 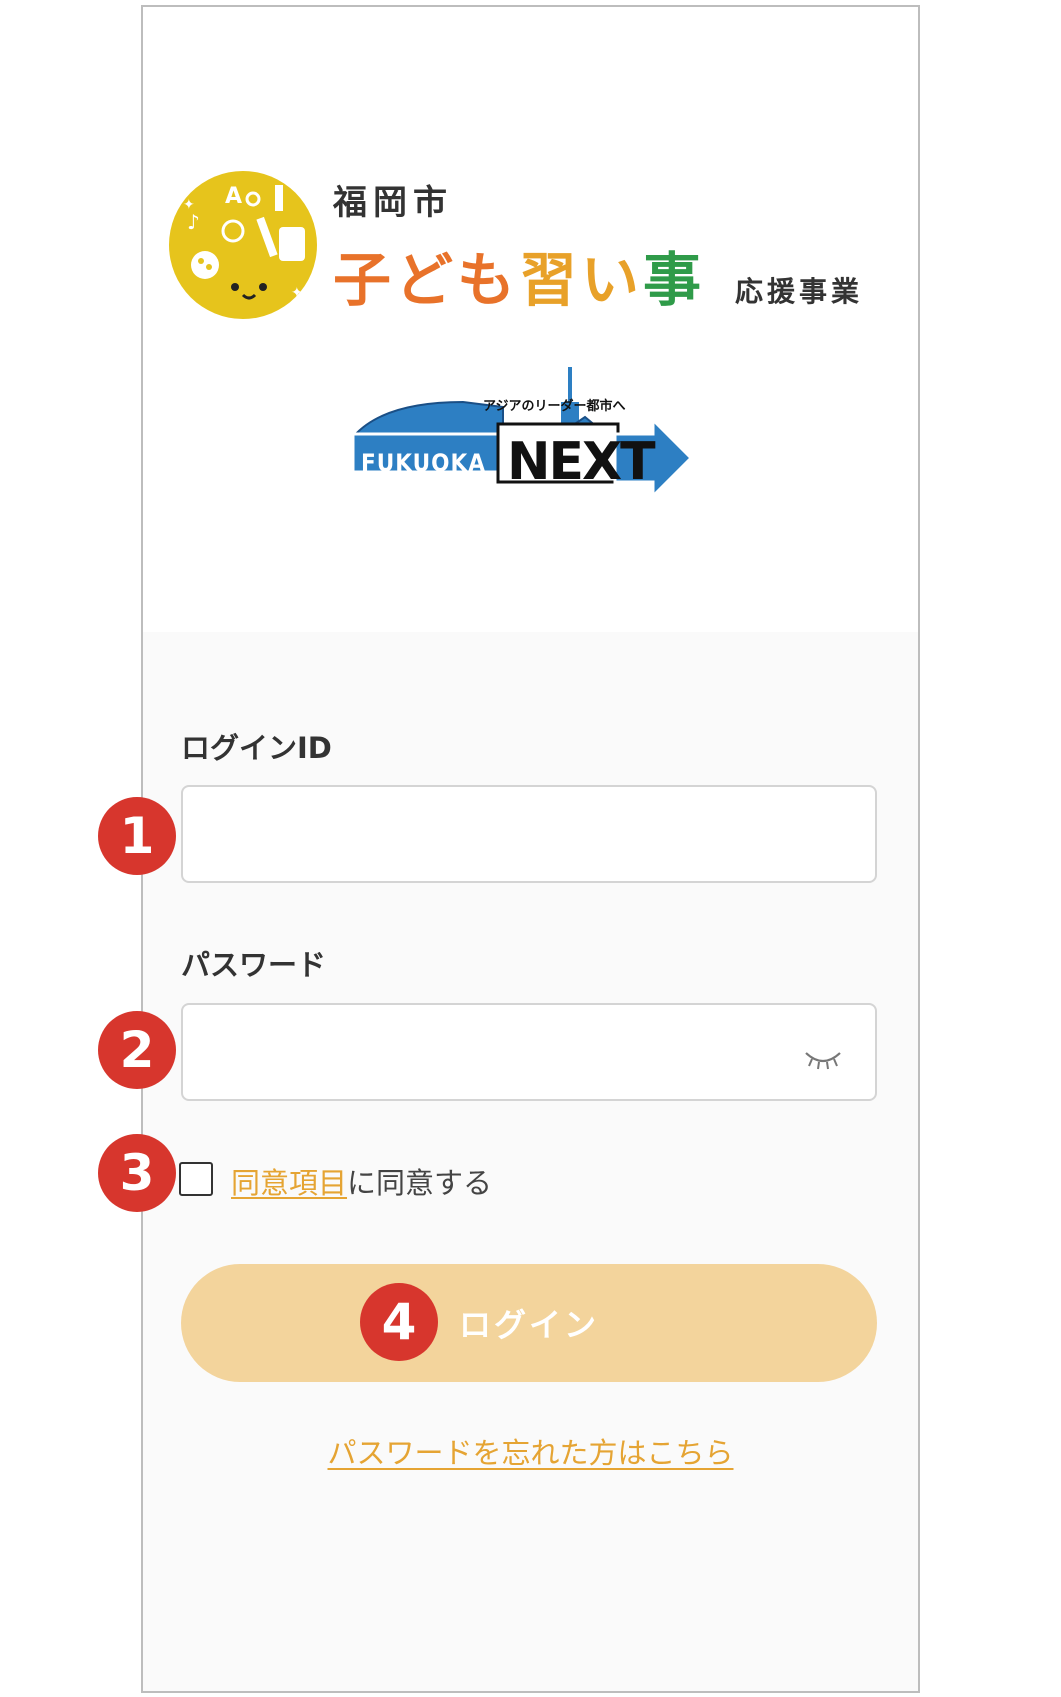 I want to click on agree-checkbox, so click(x=196, y=1179).